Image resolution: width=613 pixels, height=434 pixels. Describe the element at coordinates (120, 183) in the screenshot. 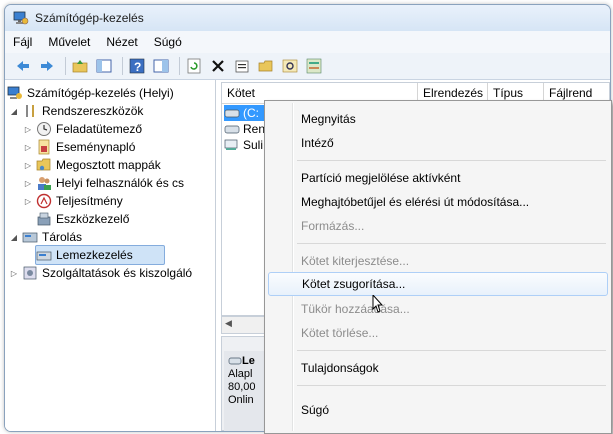

I see `tree-item-label: Helyi felhasználók és cs` at that location.